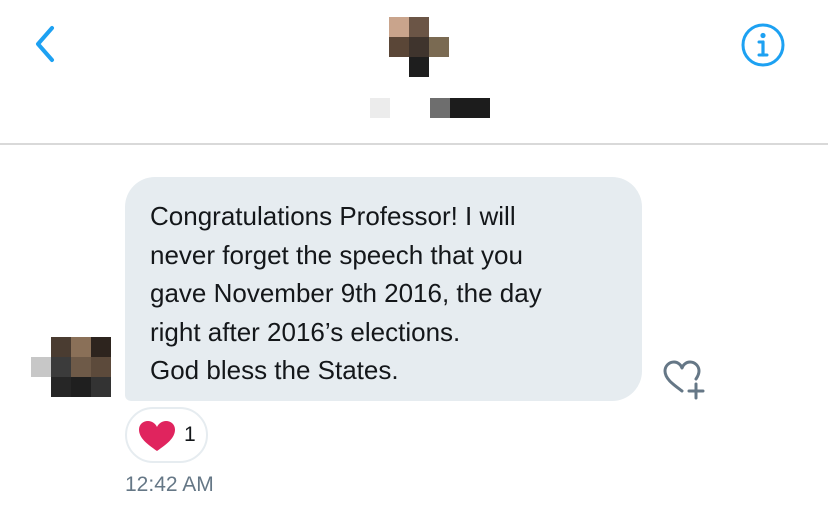 The width and height of the screenshot is (828, 509). I want to click on header-divider, so click(414, 144).